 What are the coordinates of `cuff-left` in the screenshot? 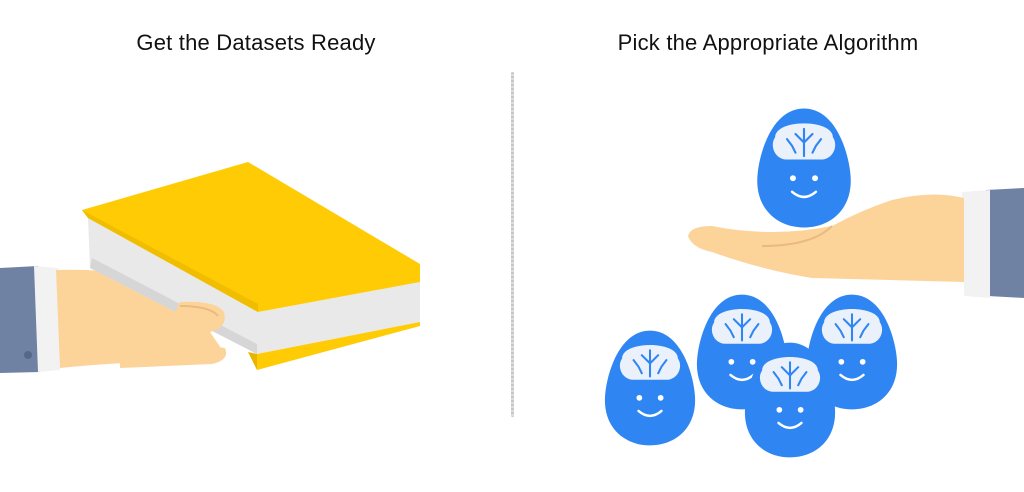 It's located at (47, 319).